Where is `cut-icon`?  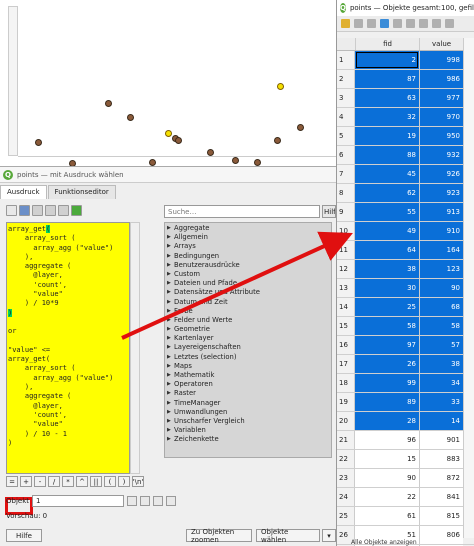 cut-icon is located at coordinates (423, 23).